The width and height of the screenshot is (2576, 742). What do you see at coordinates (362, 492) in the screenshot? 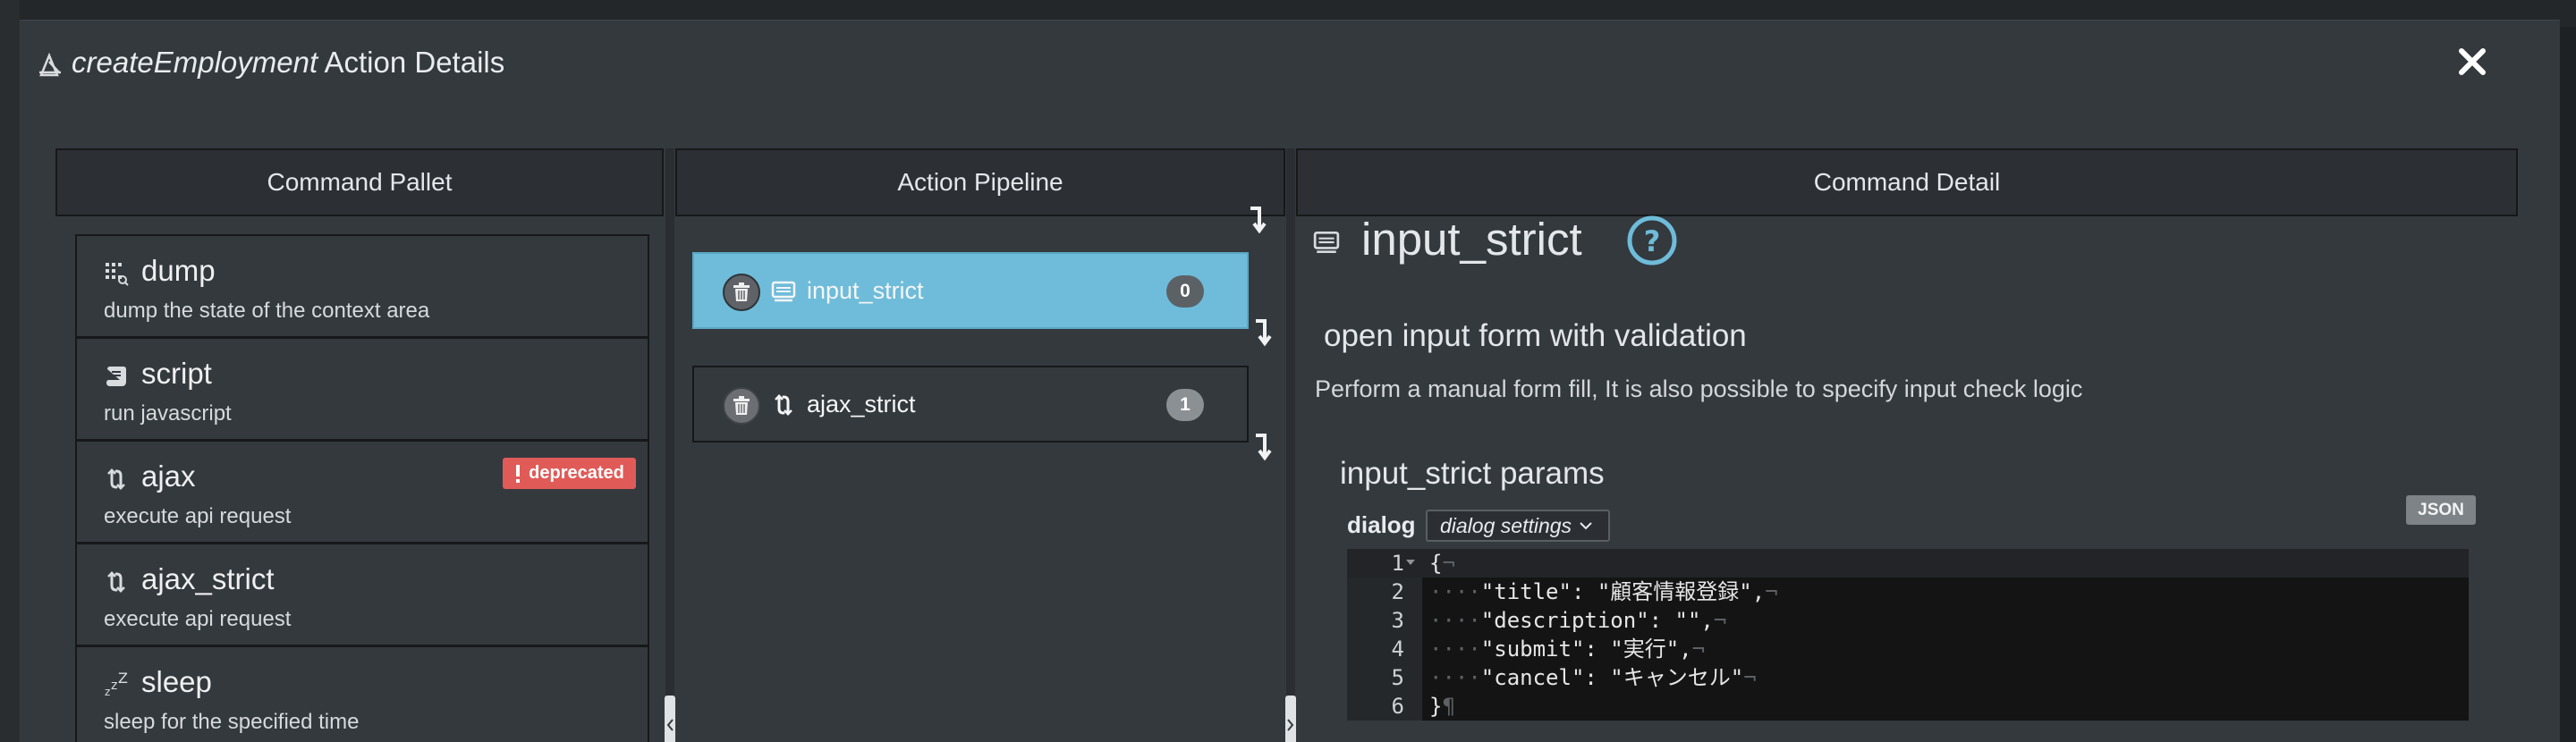
I see `pallet-item-ajax: ajax execute api request` at bounding box center [362, 492].